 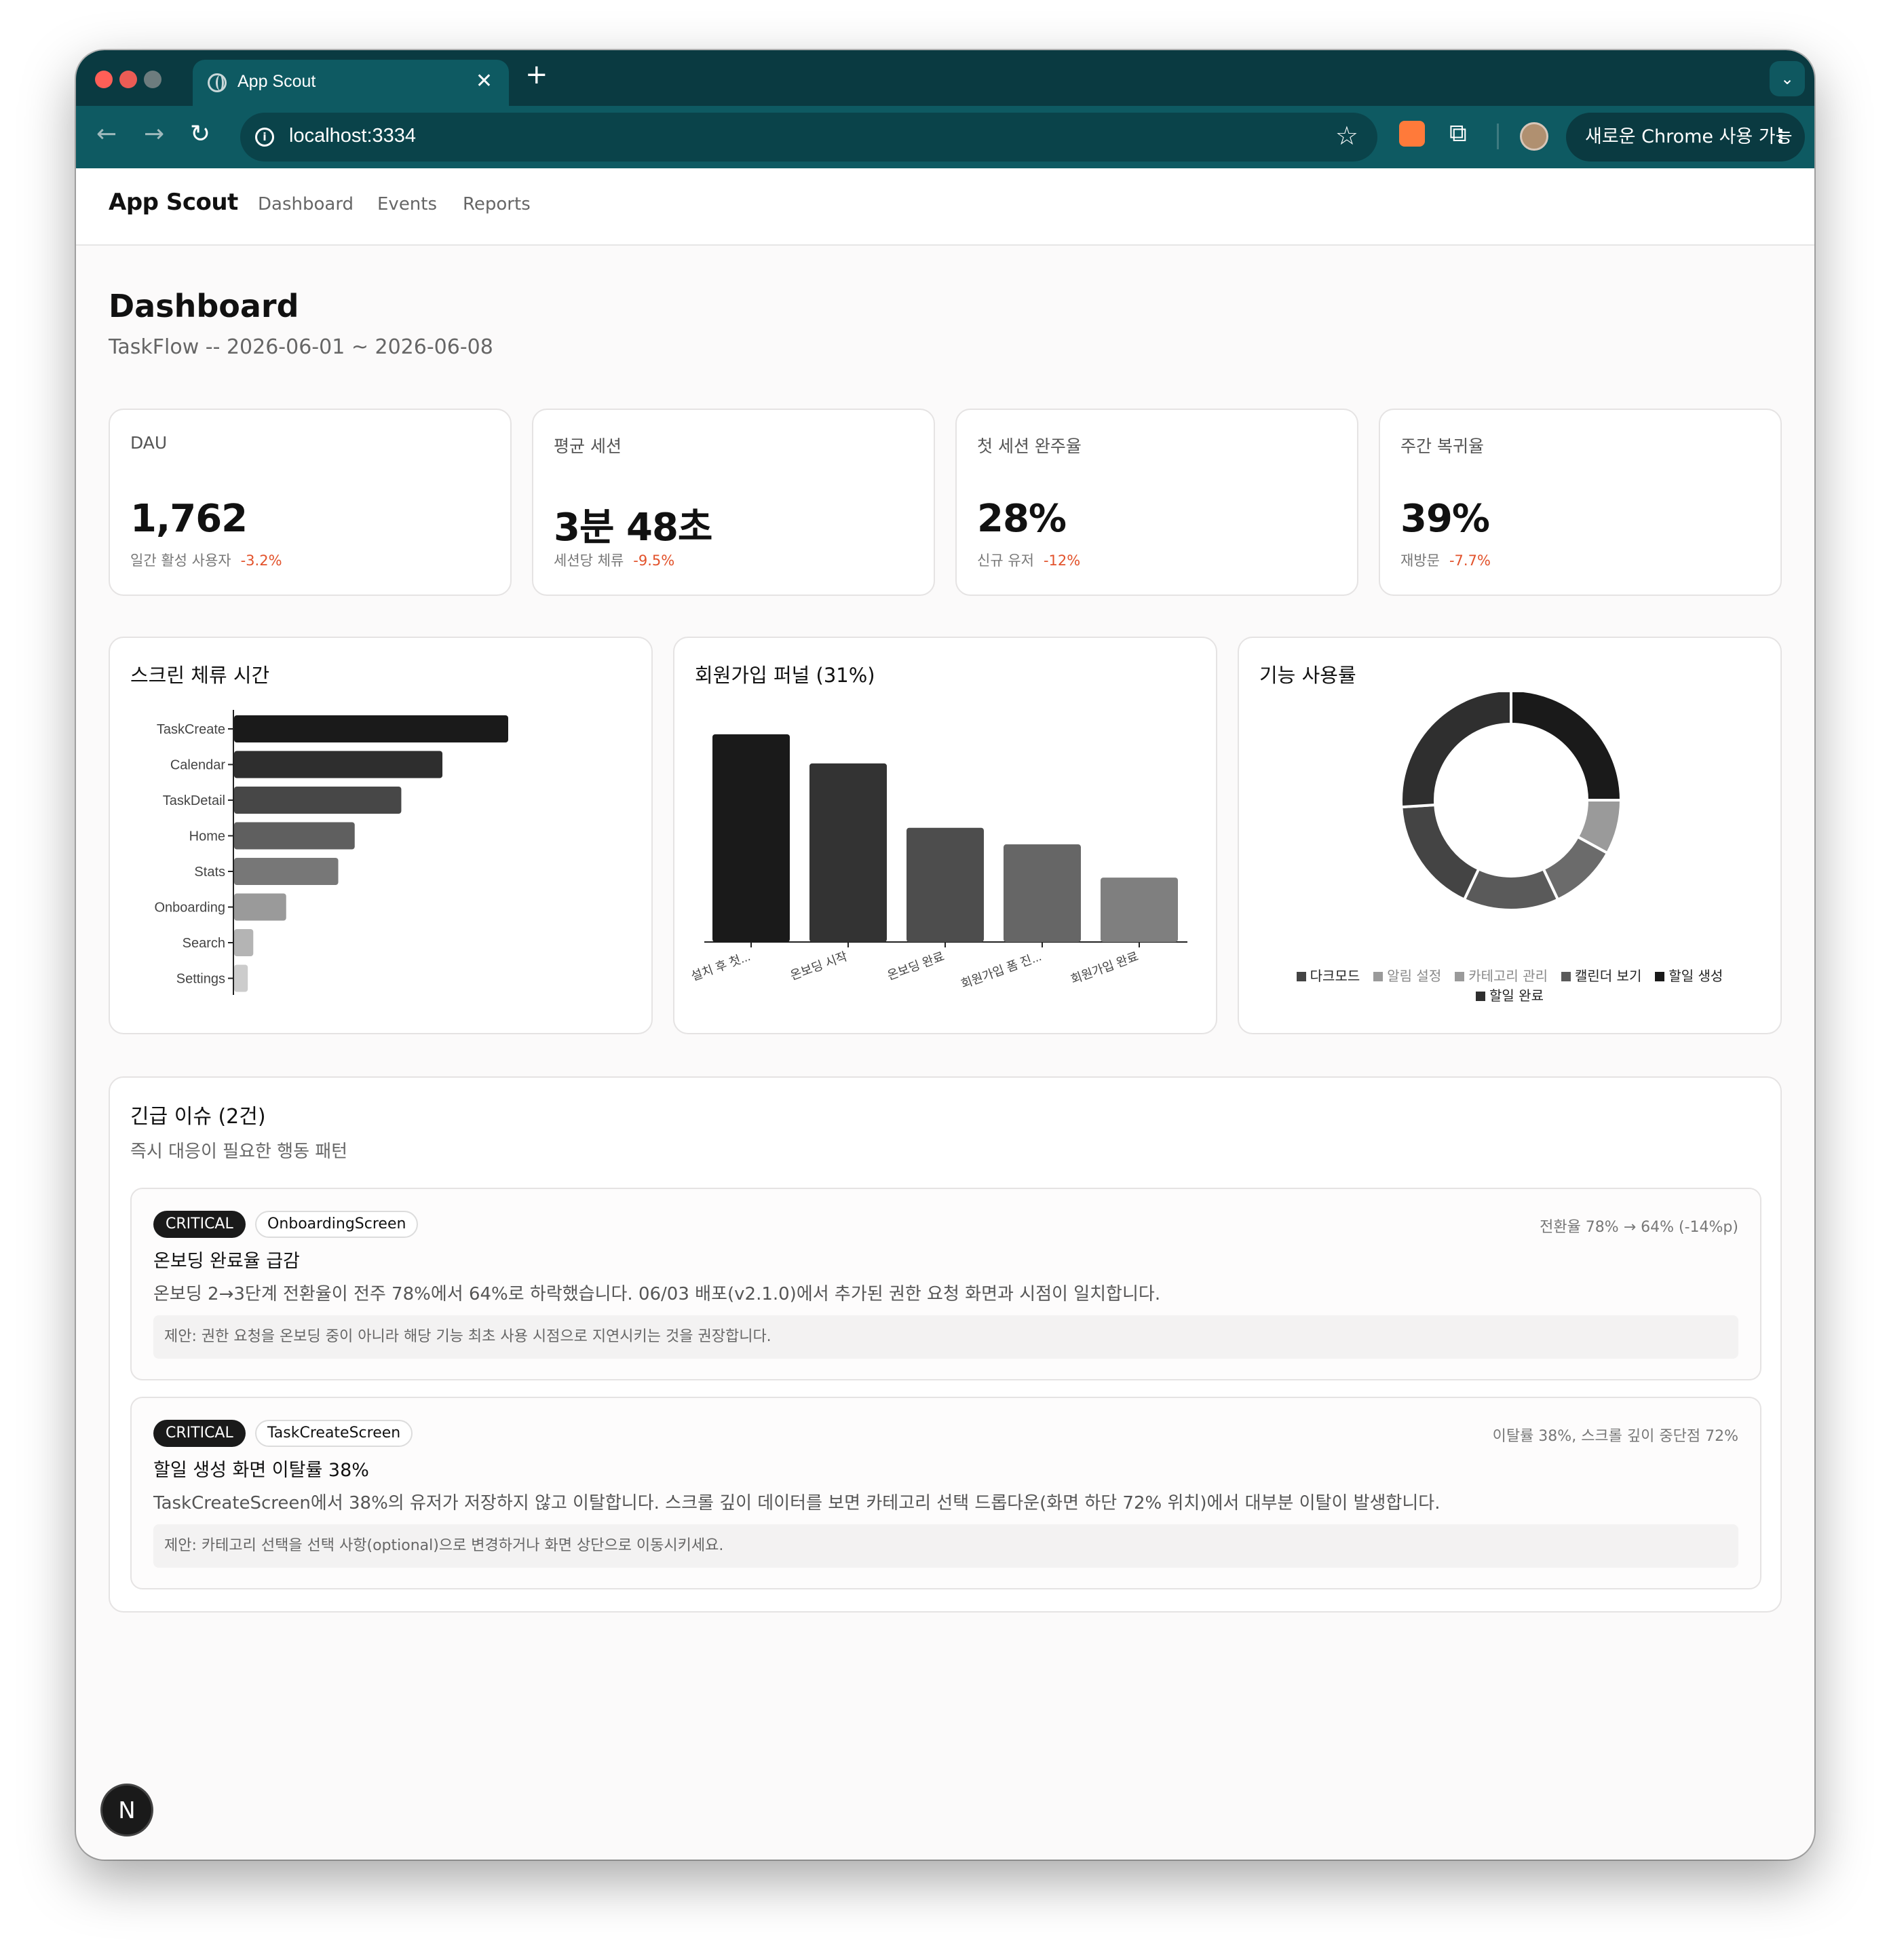 I want to click on tick-label: 온보딩 완료, so click(x=915, y=966).